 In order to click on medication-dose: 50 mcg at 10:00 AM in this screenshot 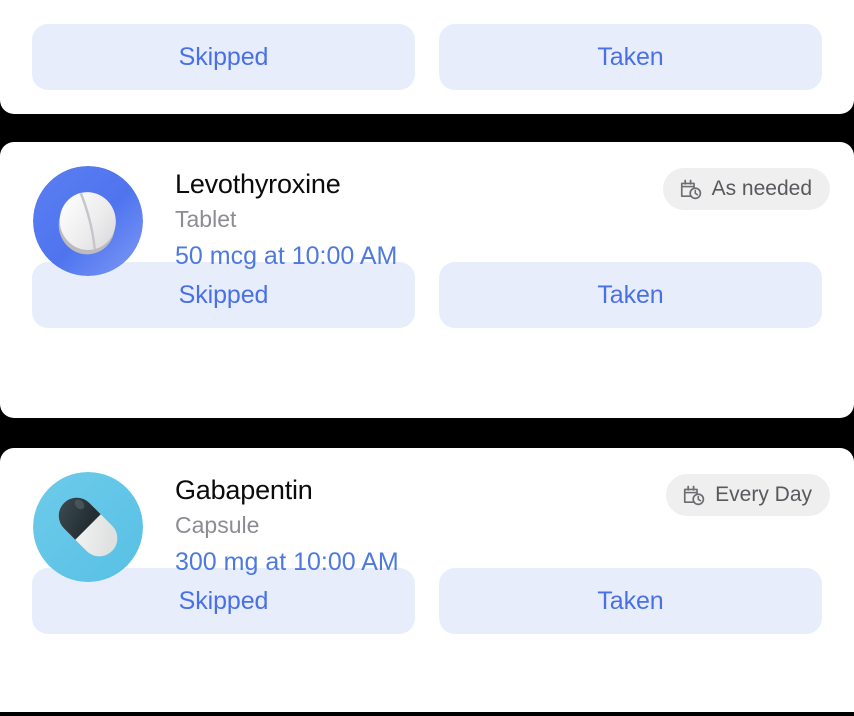, I will do `click(286, 256)`.